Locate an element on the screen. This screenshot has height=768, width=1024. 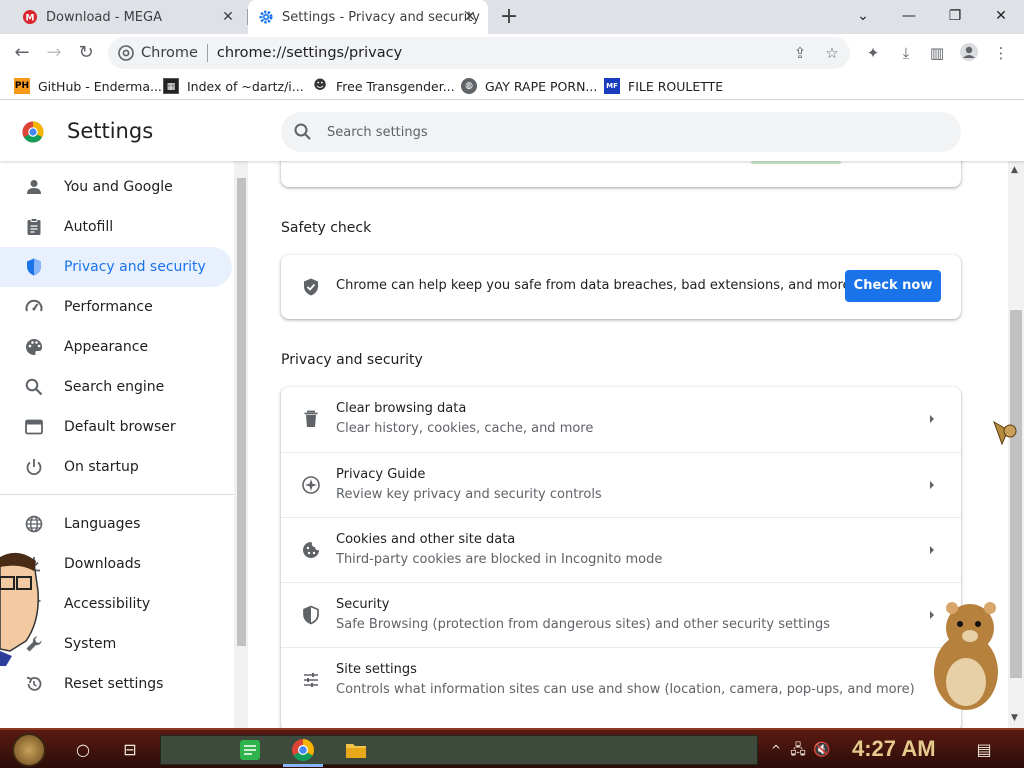
sidebar-item-label: Downloads is located at coordinates (102, 564).